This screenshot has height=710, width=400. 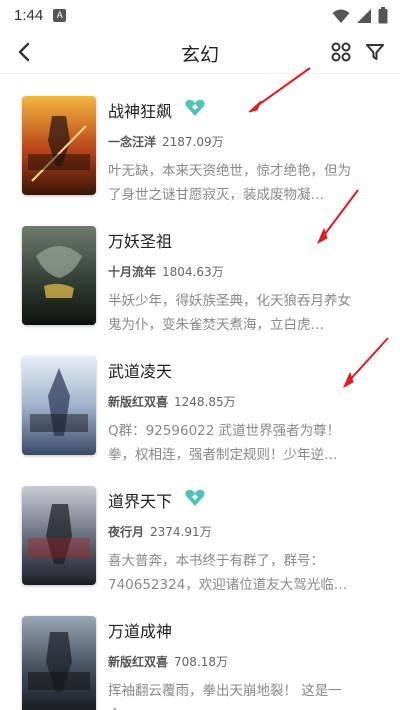 What do you see at coordinates (383, 15) in the screenshot?
I see `battery-icon` at bounding box center [383, 15].